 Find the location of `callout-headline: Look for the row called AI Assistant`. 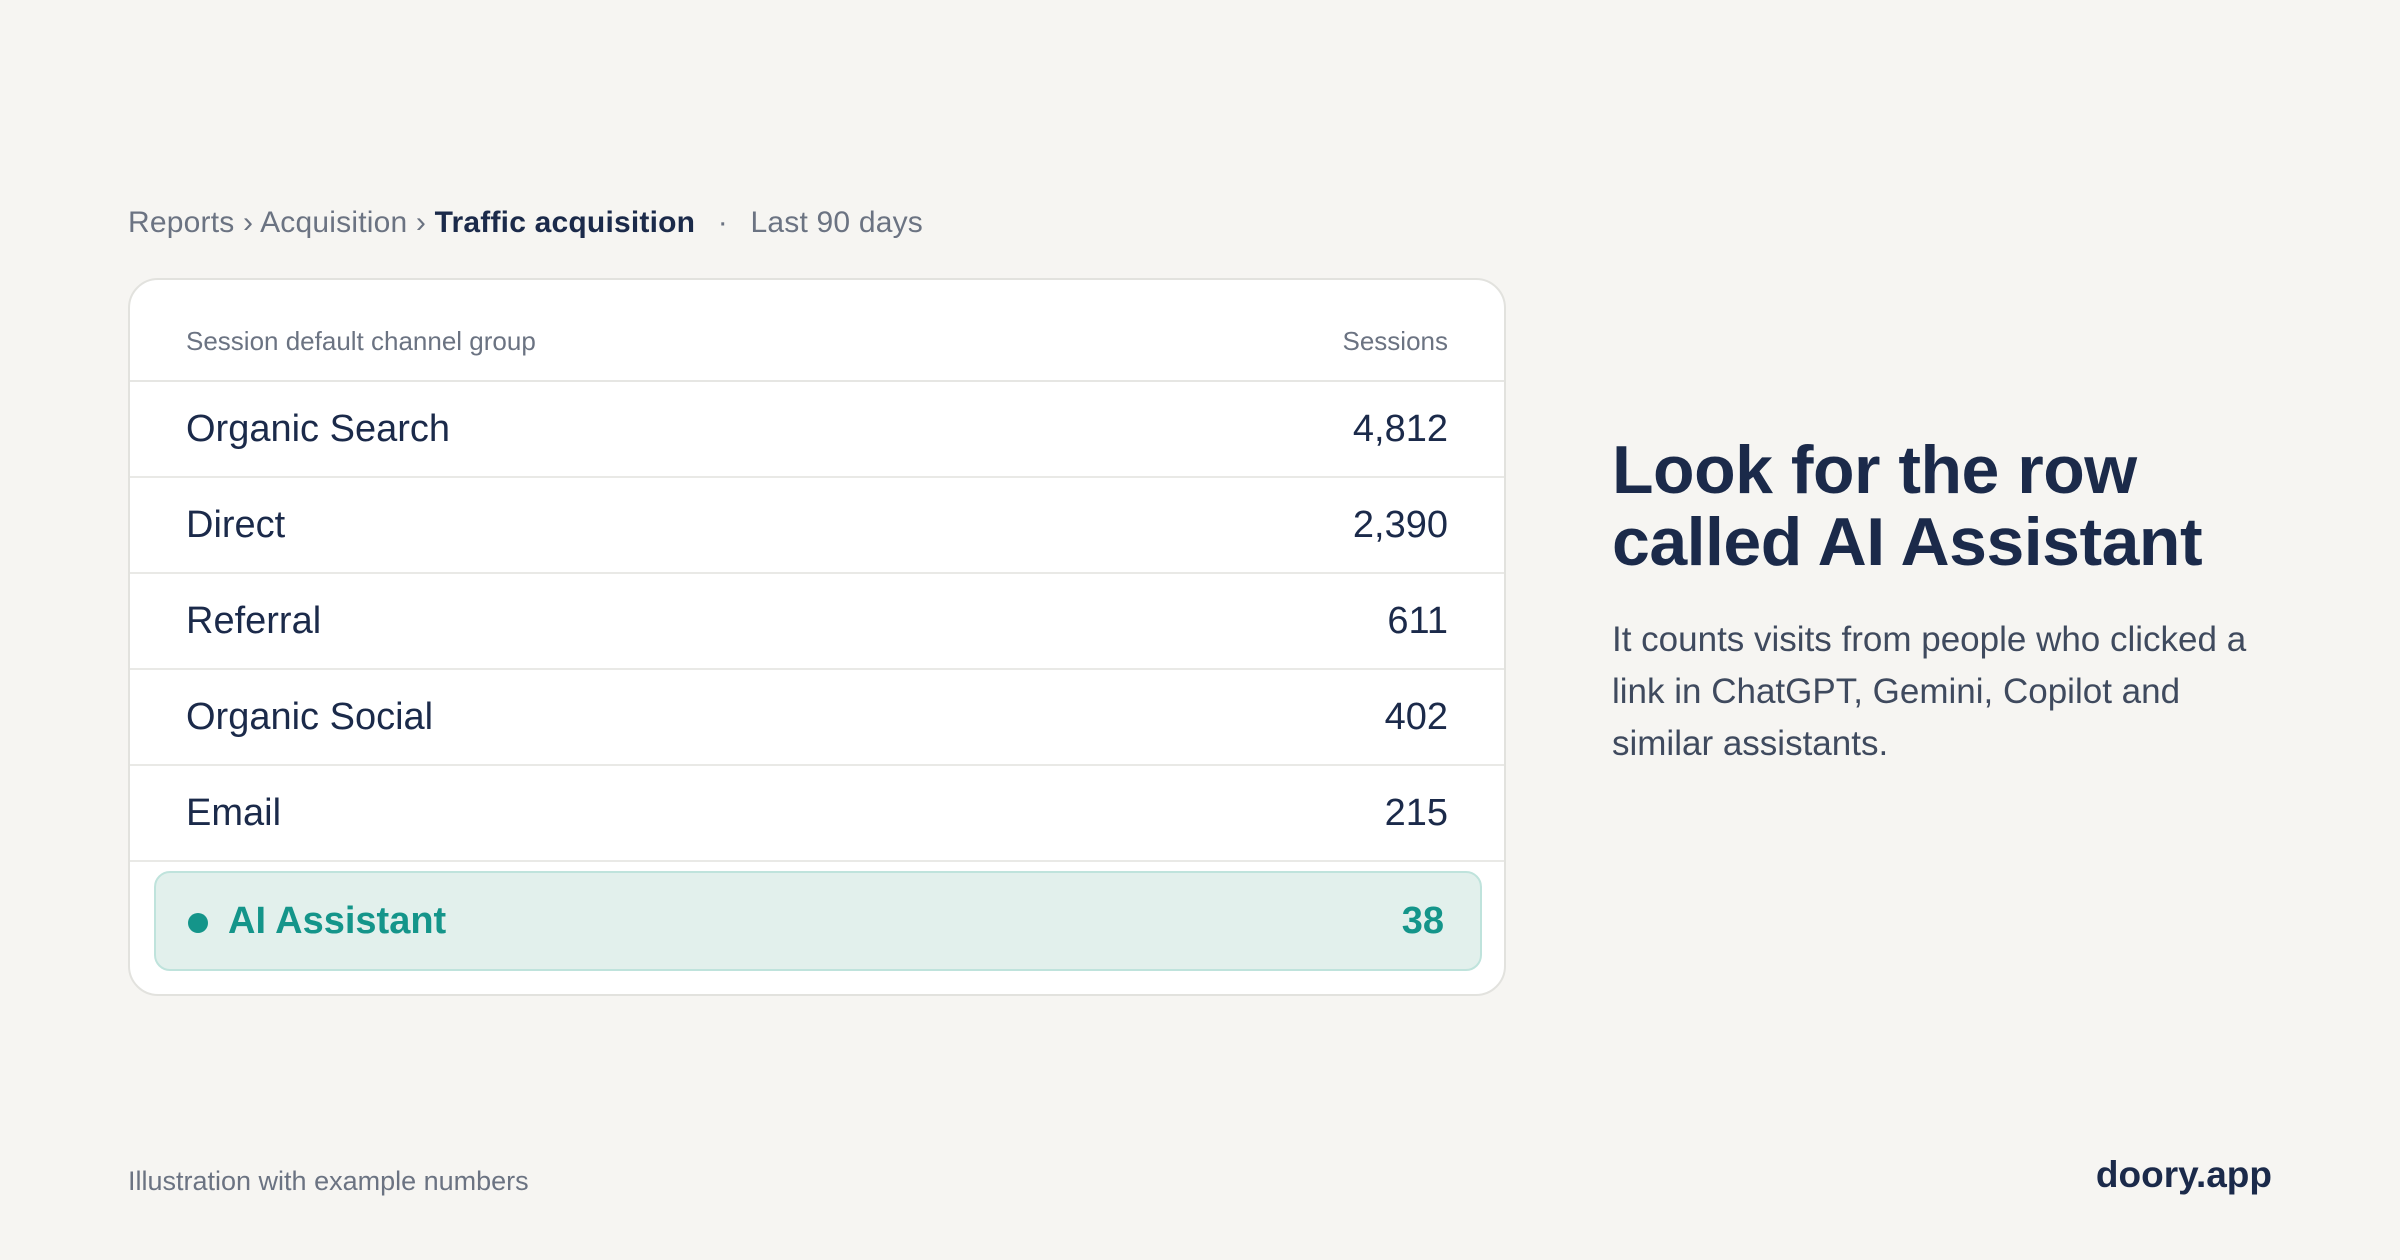

callout-headline: Look for the row called AI Assistant is located at coordinates (1907, 506).